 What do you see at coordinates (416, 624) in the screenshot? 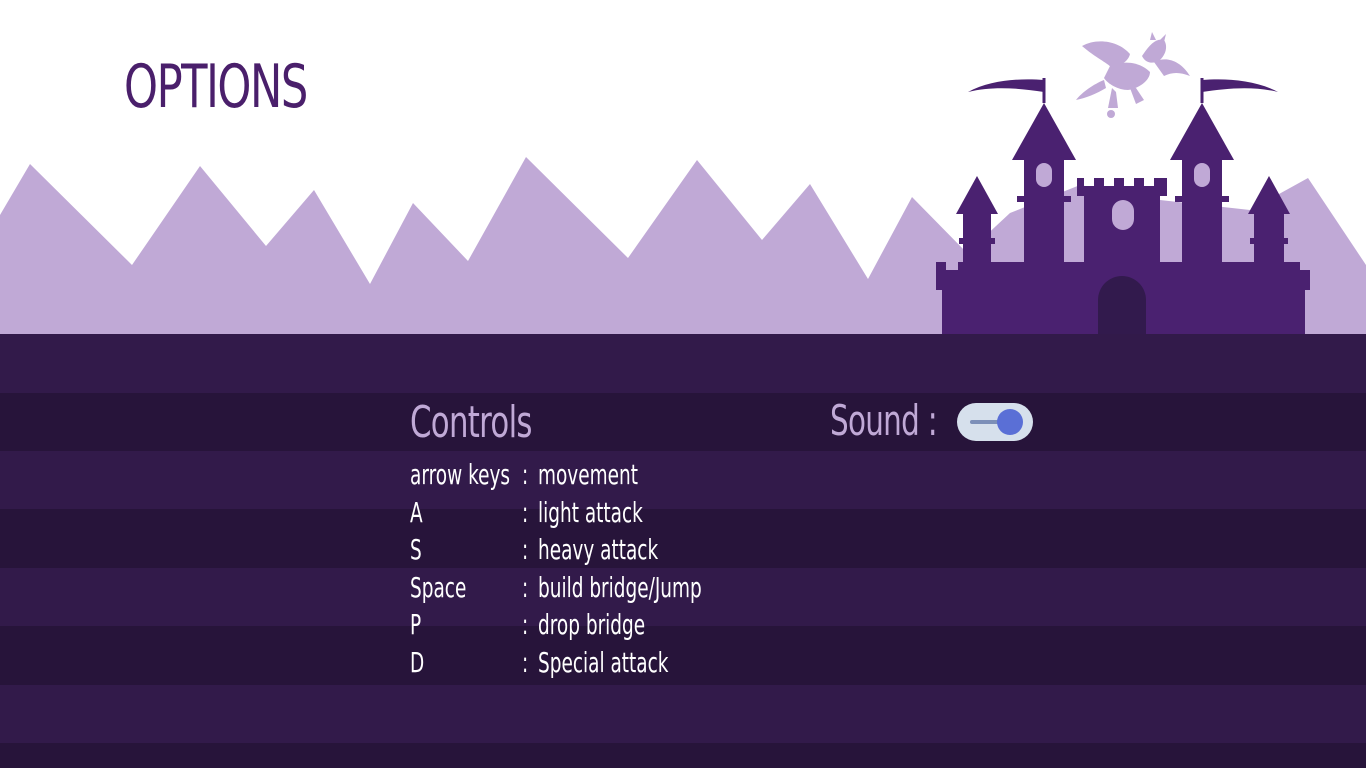
I see `control-key: P` at bounding box center [416, 624].